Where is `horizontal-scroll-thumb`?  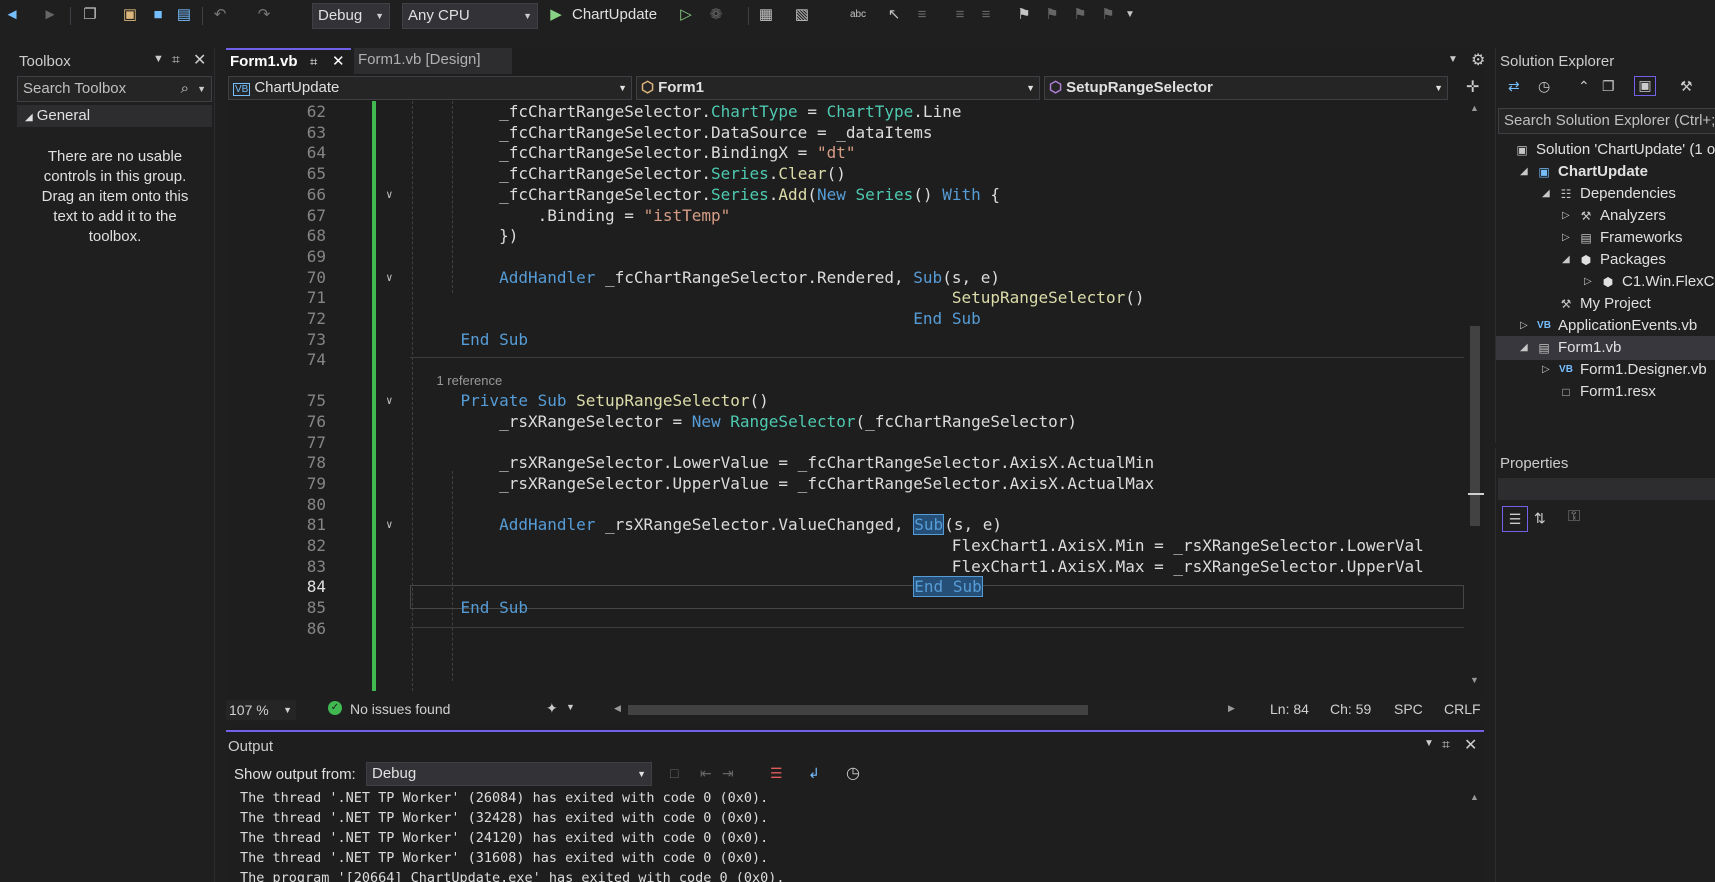
horizontal-scroll-thumb is located at coordinates (858, 710).